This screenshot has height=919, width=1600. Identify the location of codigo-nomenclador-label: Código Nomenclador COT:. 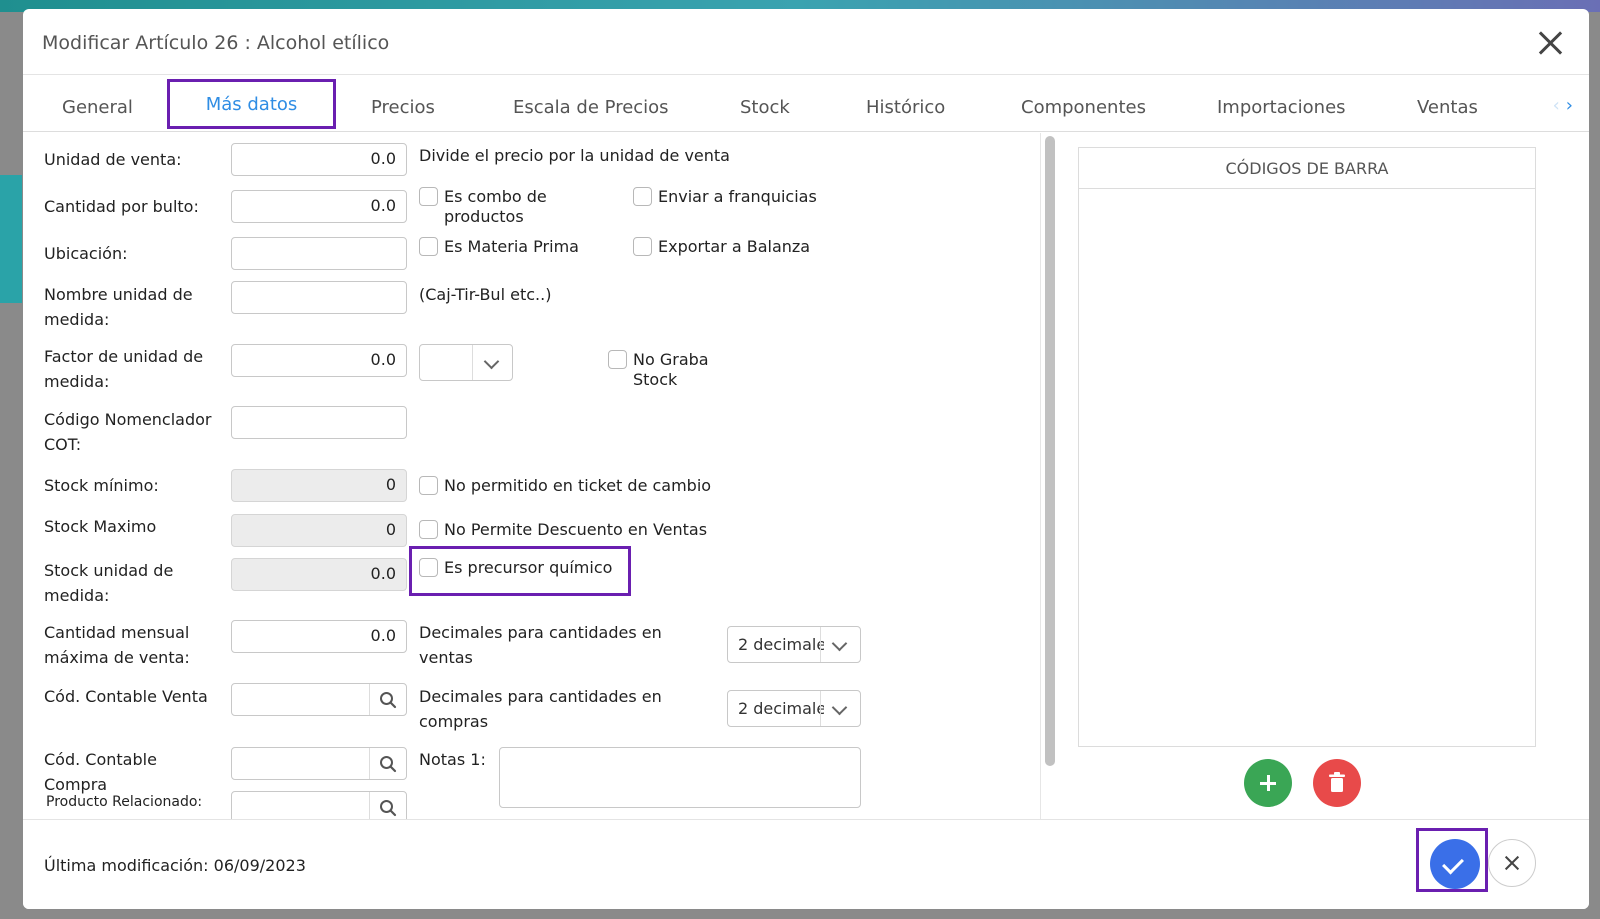
(128, 432).